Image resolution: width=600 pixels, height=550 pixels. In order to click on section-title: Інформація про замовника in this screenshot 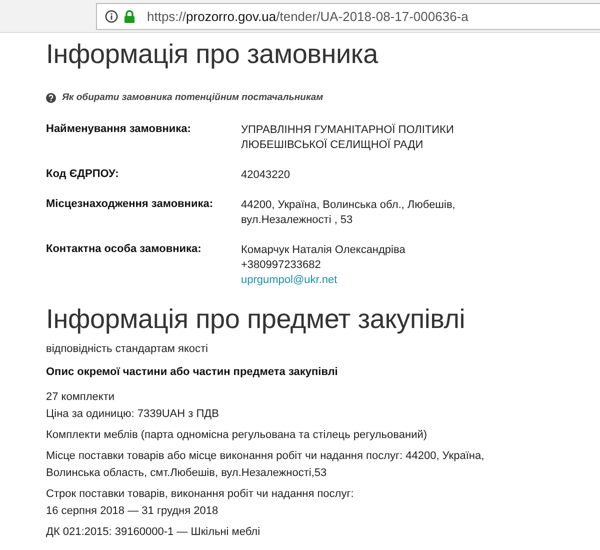, I will do `click(213, 54)`.